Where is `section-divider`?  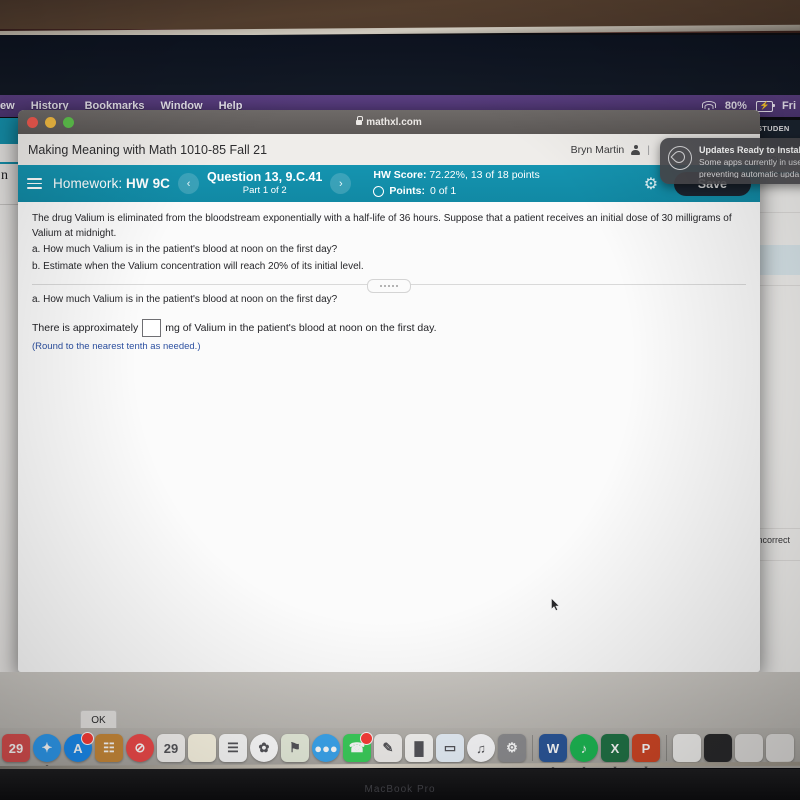 section-divider is located at coordinates (389, 286).